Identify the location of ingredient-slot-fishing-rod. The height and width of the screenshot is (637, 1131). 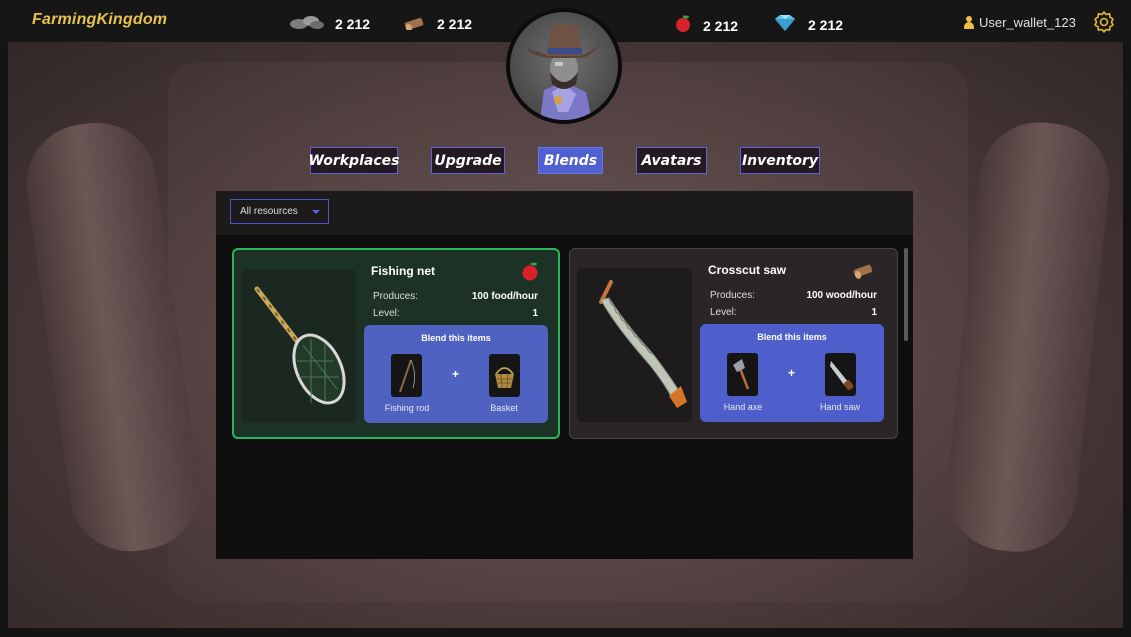
(406, 375).